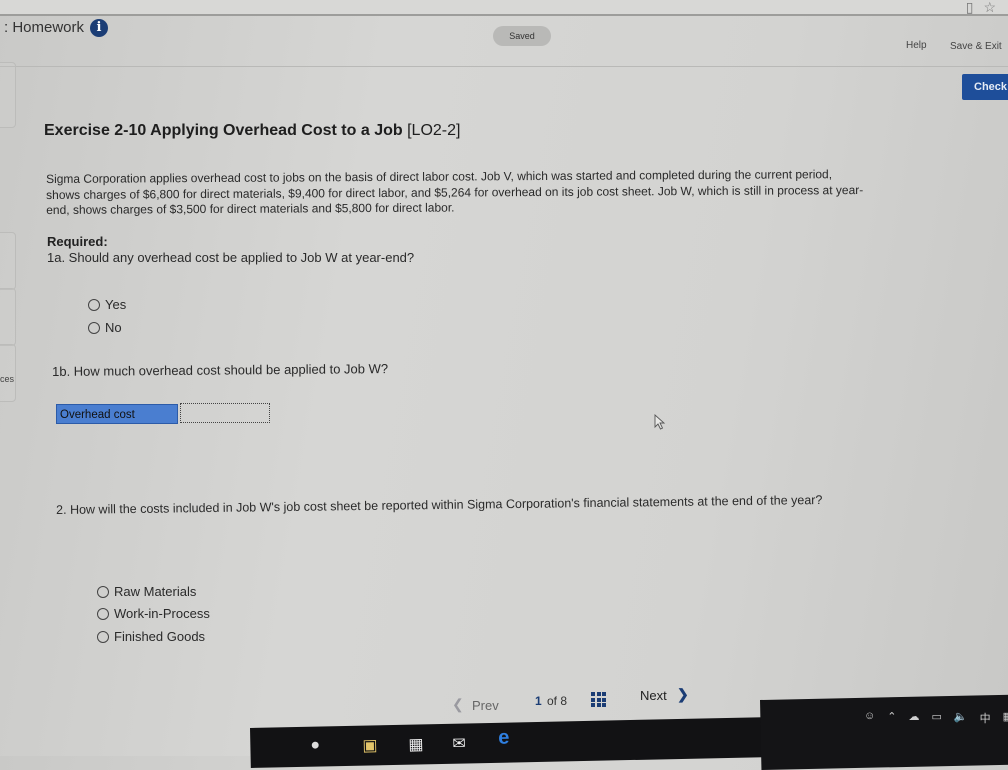  What do you see at coordinates (660, 422) in the screenshot?
I see `mouse-pointer-icon` at bounding box center [660, 422].